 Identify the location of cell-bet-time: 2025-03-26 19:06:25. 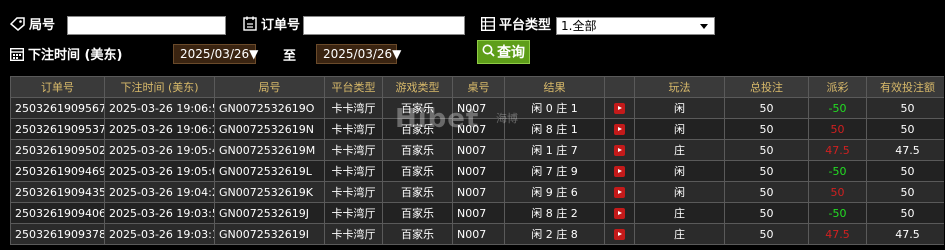
(159, 129).